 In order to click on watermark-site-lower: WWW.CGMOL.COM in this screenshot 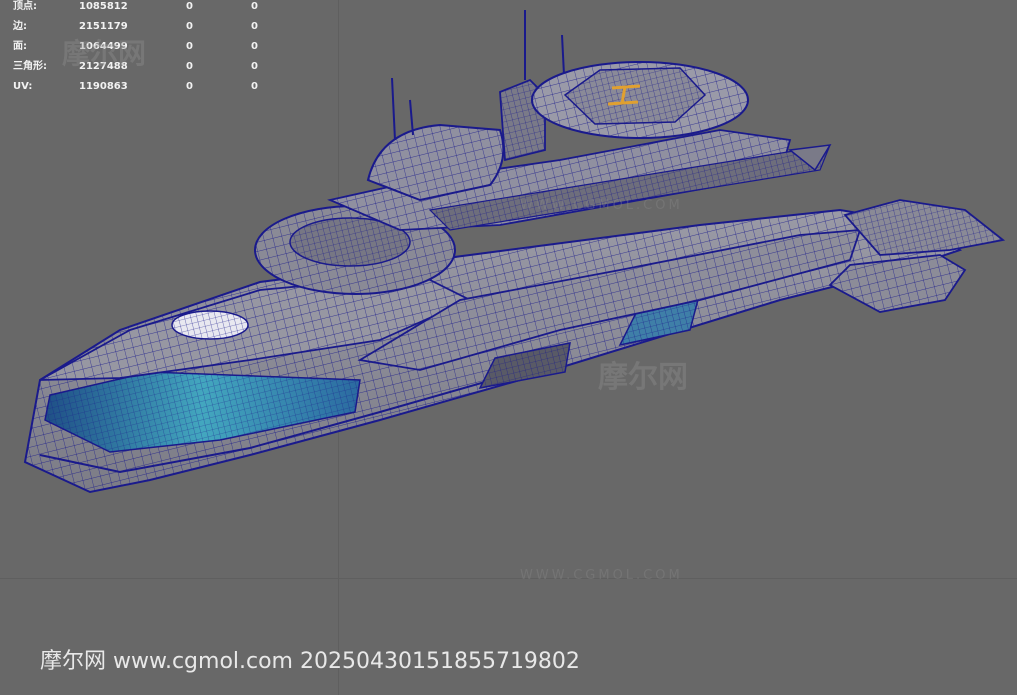, I will do `click(601, 575)`.